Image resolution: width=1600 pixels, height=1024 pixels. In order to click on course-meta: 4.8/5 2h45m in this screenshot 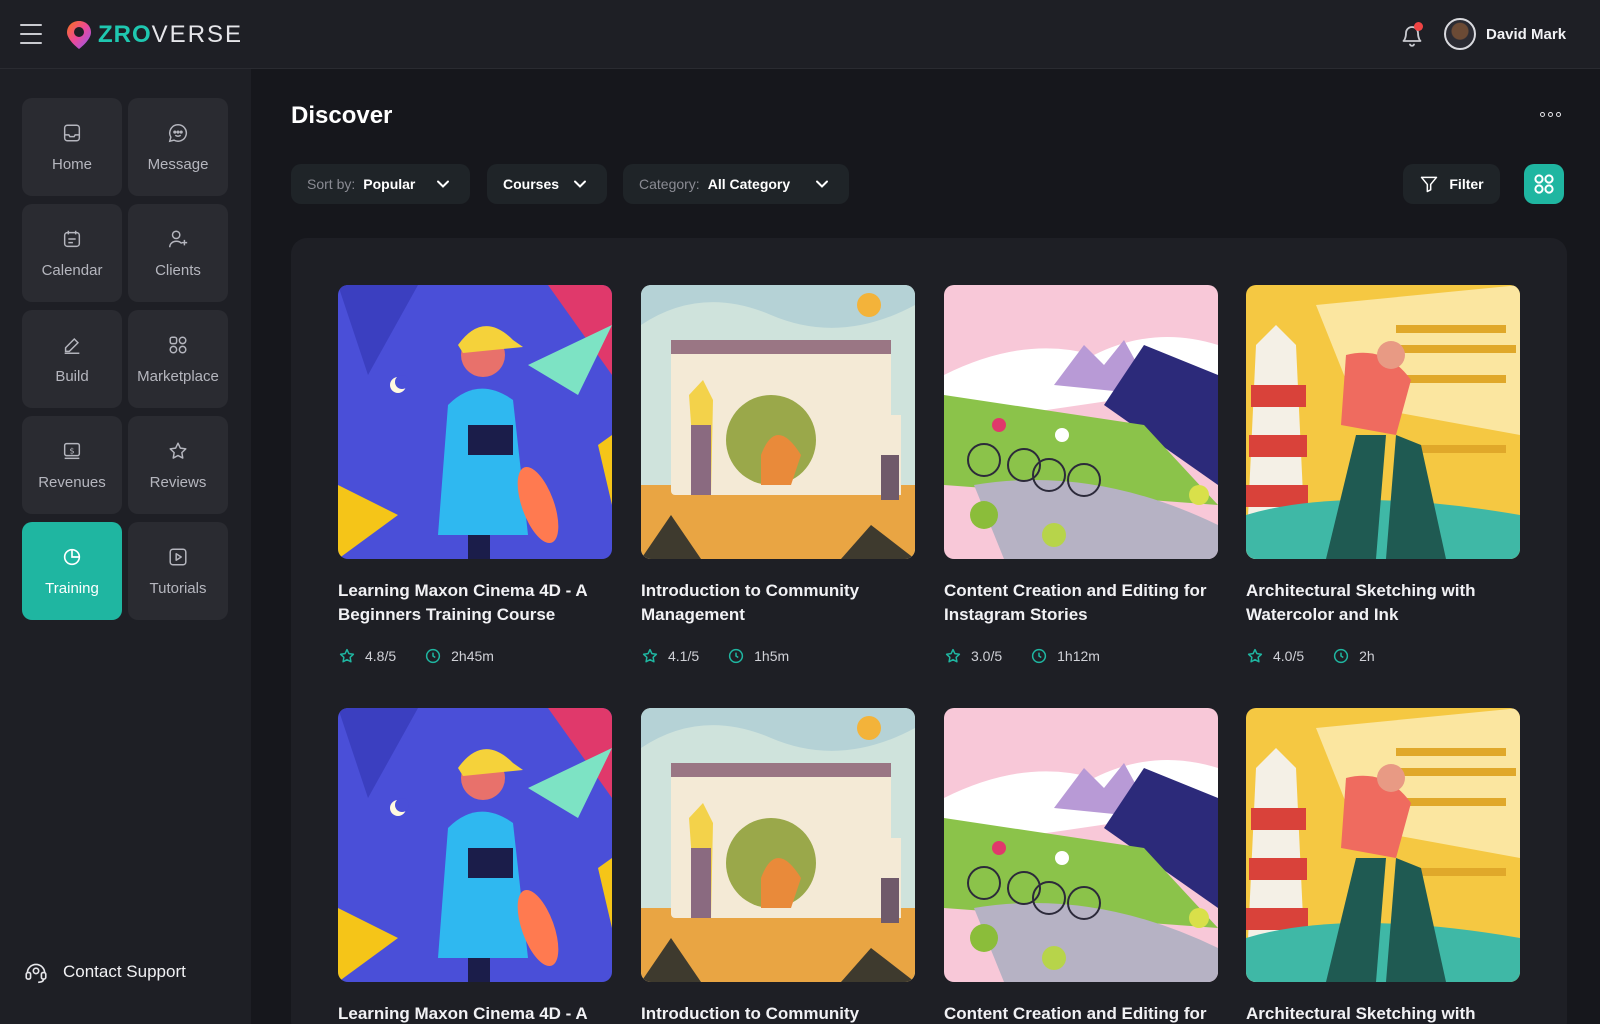, I will do `click(475, 656)`.